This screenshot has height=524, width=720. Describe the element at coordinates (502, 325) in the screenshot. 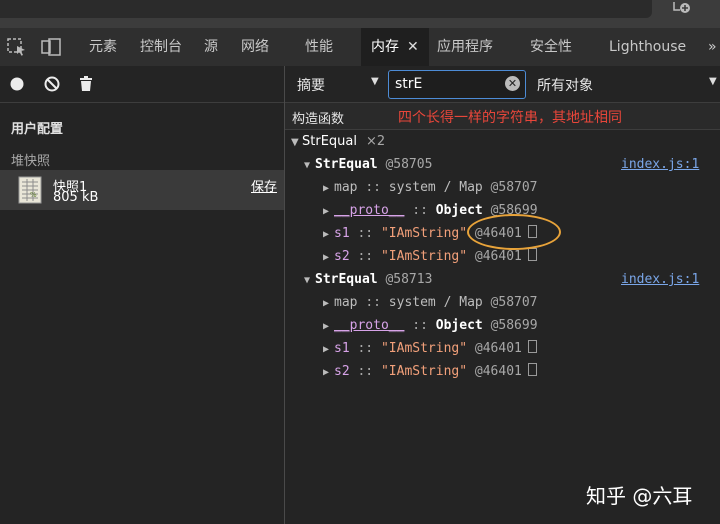

I see `table-row: ▶ __proto__ :: Object @58699` at that location.